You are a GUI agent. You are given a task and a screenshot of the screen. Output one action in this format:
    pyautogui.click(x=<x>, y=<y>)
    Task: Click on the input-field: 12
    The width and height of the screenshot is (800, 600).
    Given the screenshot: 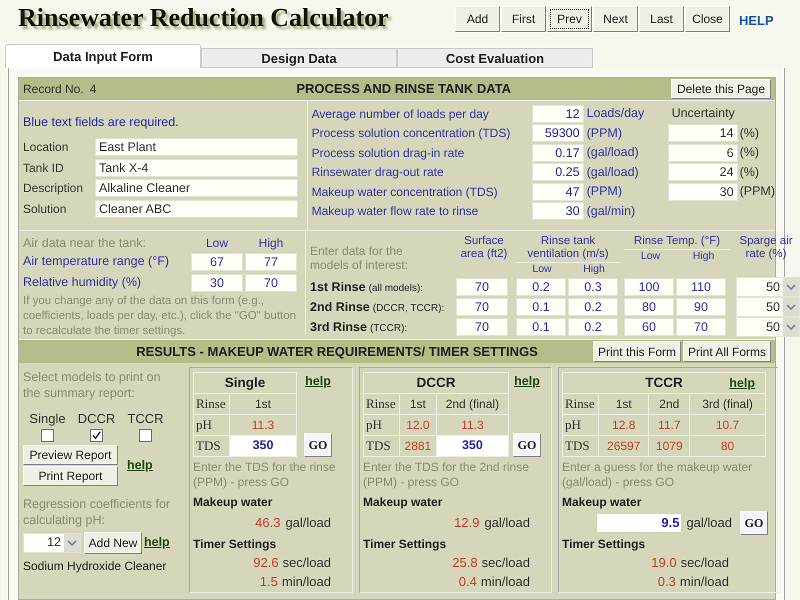 What is the action you would take?
    pyautogui.click(x=558, y=113)
    